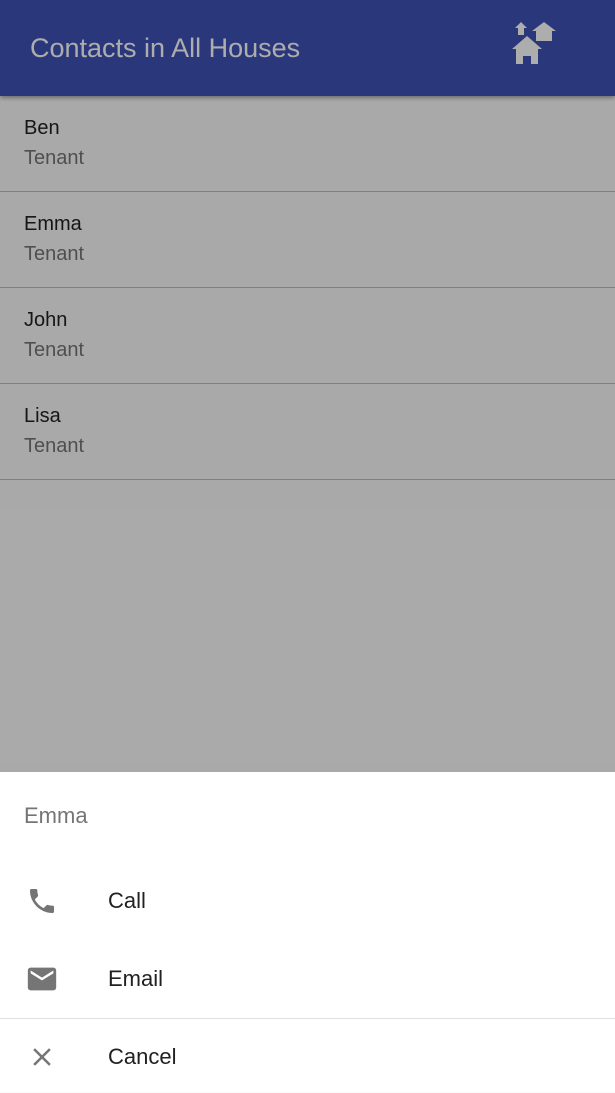 This screenshot has width=615, height=1093. What do you see at coordinates (56, 815) in the screenshot?
I see `sheet-title: Emma` at bounding box center [56, 815].